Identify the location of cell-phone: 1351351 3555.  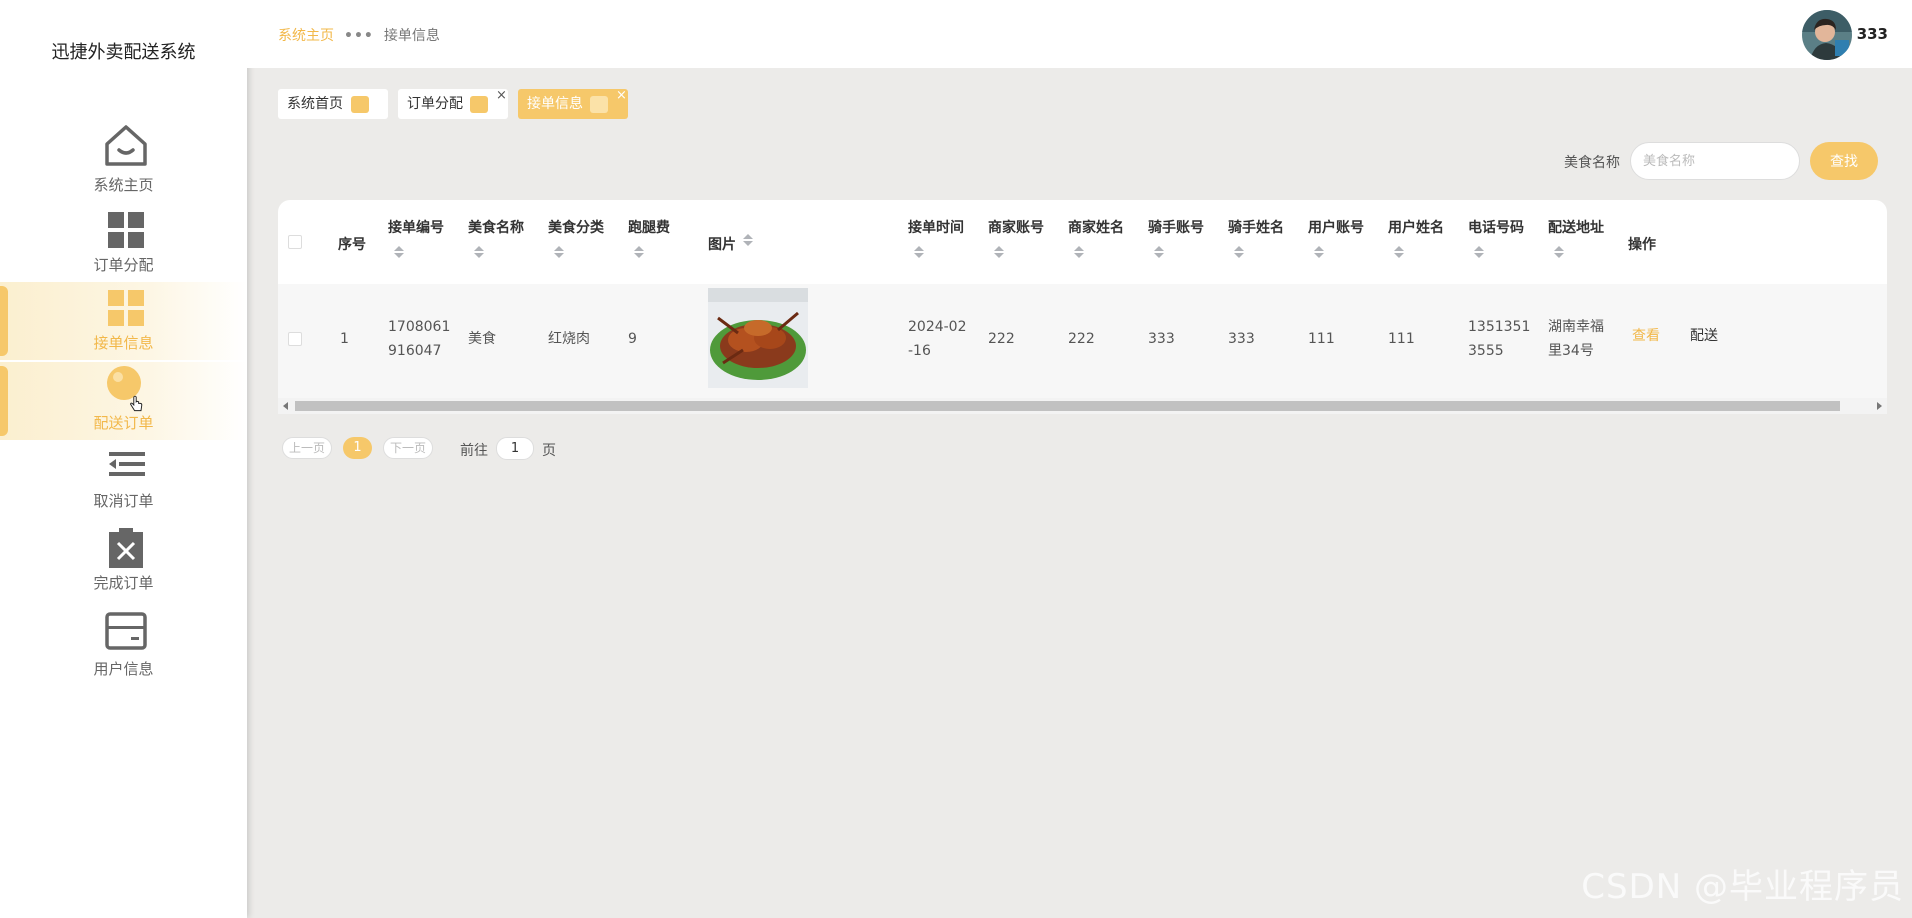
(1499, 339).